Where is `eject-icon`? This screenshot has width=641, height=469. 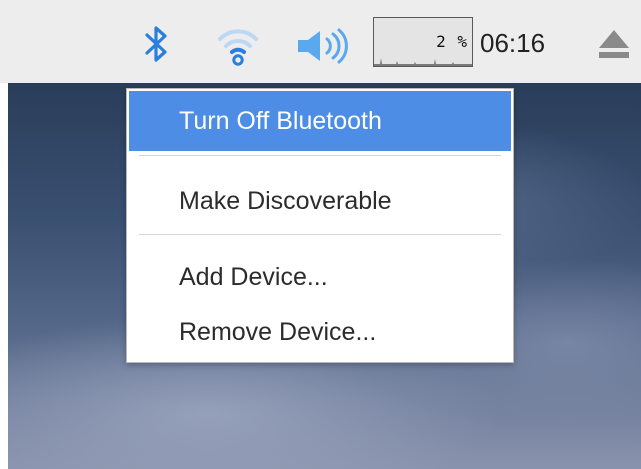 eject-icon is located at coordinates (614, 44).